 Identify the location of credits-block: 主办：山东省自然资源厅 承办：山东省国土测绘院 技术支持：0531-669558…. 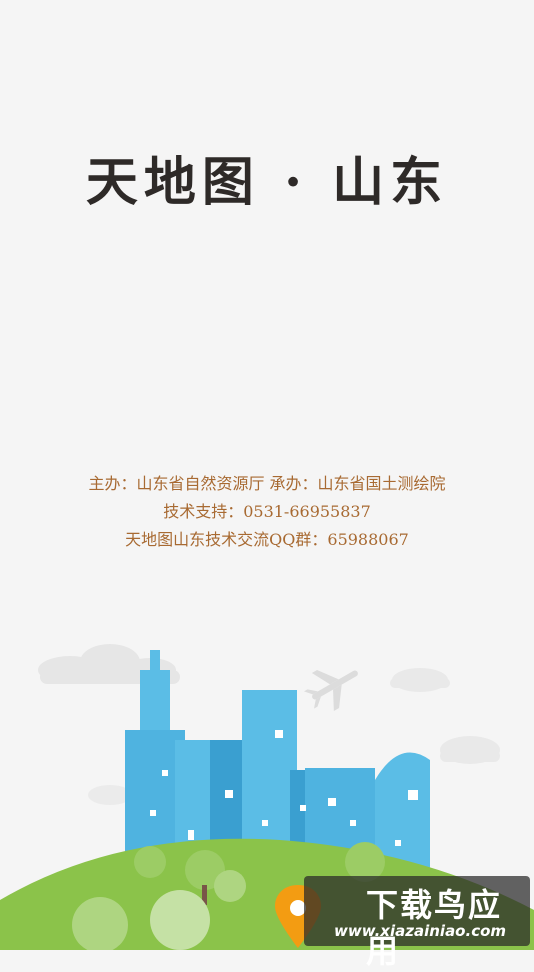
(267, 512).